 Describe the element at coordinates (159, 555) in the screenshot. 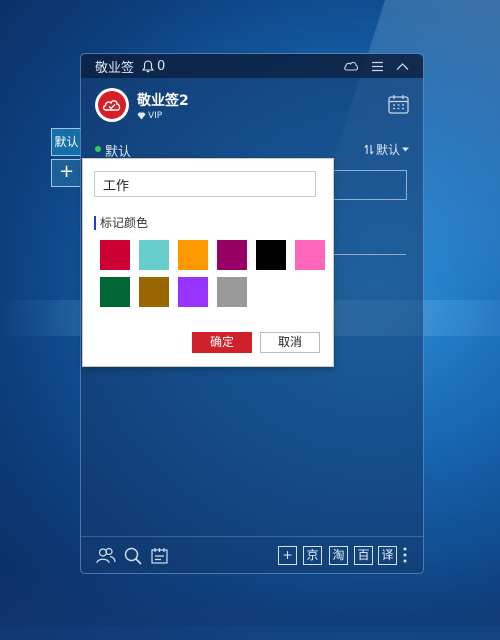

I see `notes-icon` at that location.